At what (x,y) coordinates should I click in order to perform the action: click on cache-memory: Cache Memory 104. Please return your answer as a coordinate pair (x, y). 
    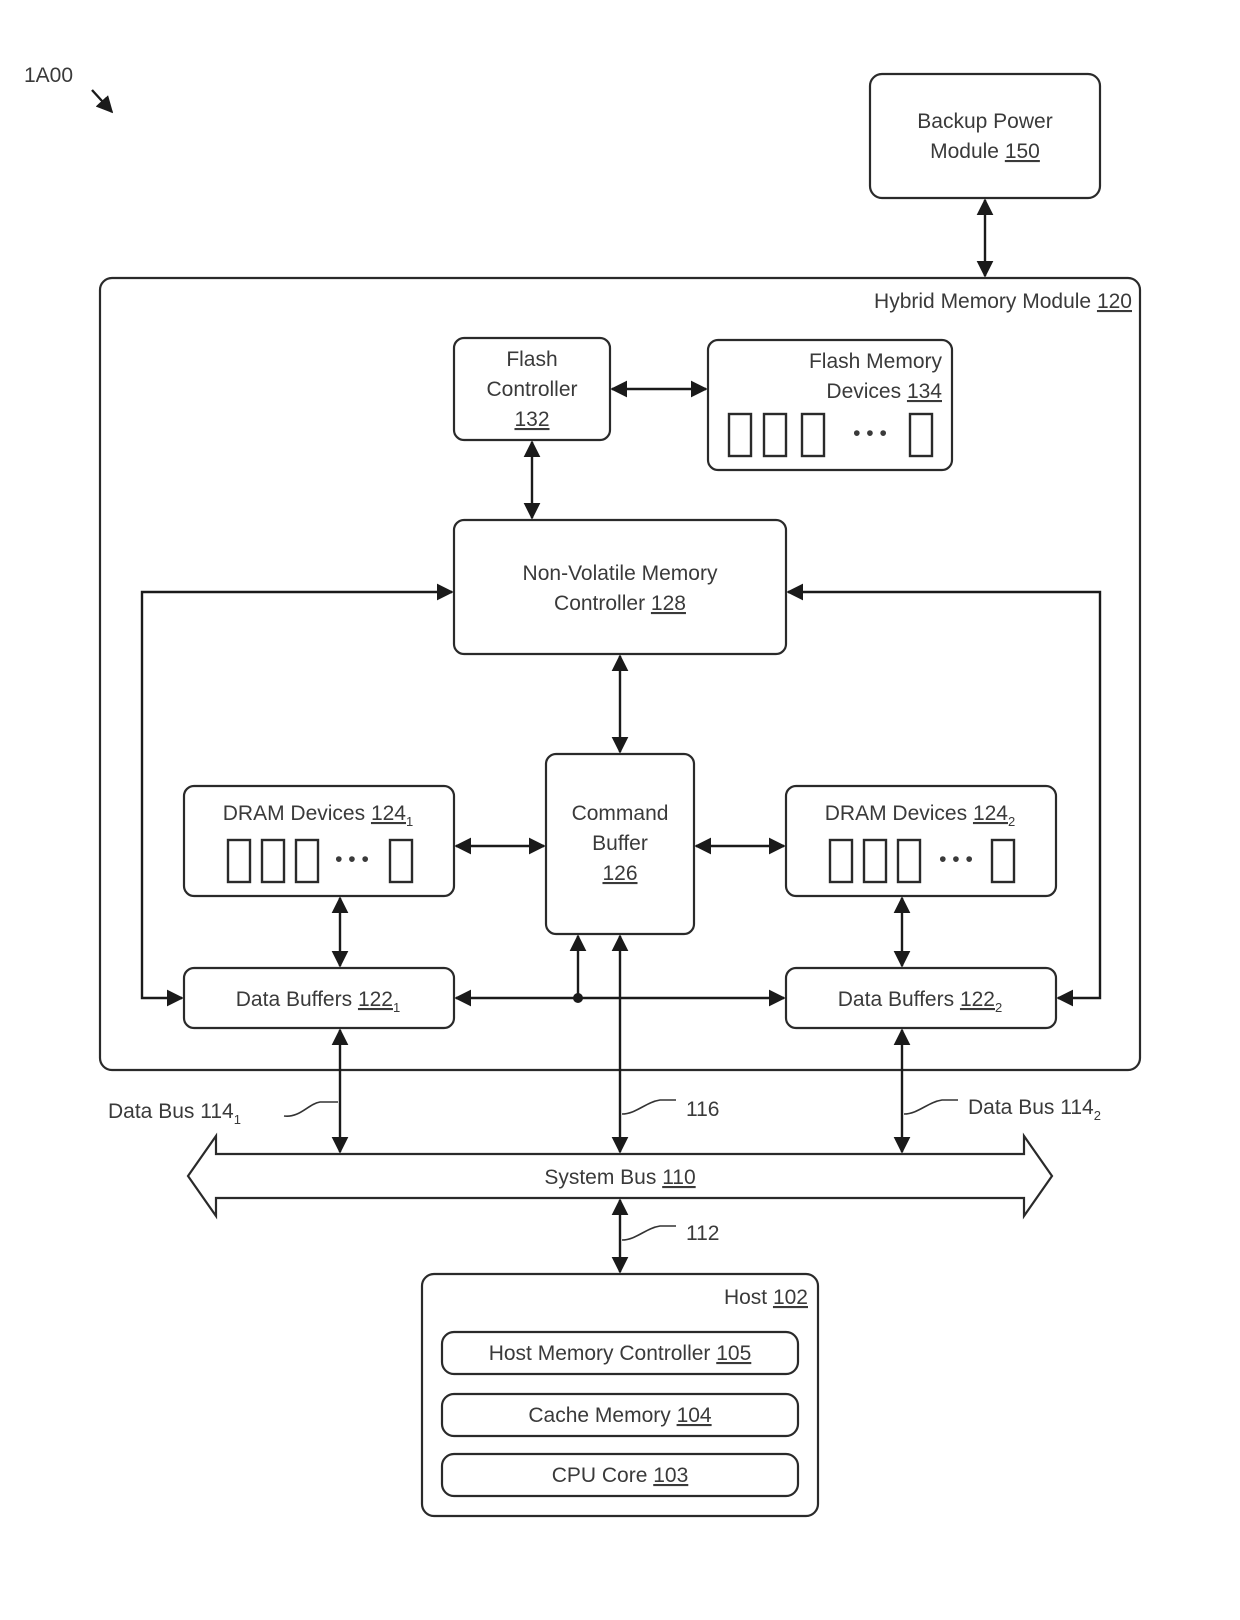
    Looking at the image, I should click on (620, 1415).